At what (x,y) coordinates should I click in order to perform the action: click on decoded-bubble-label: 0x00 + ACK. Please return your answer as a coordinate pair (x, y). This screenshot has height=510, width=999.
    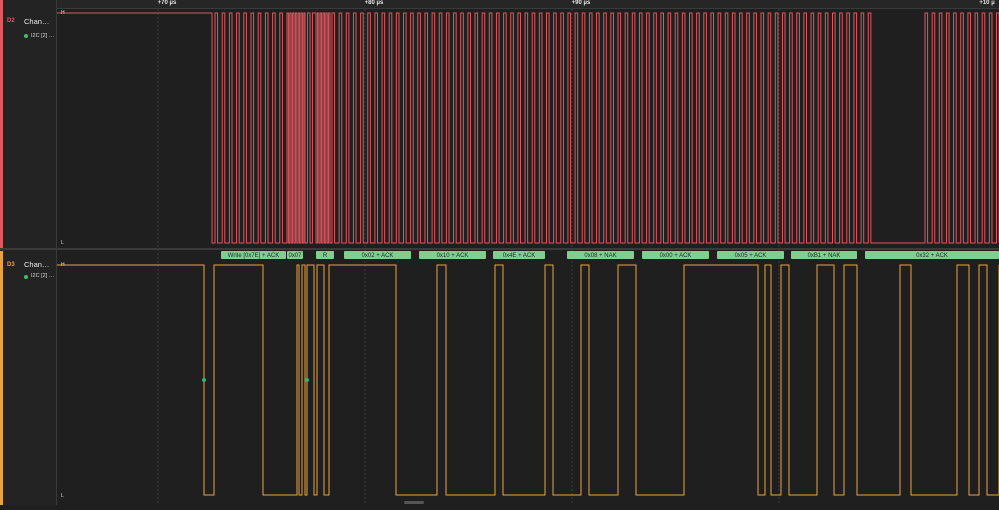
    Looking at the image, I should click on (676, 256).